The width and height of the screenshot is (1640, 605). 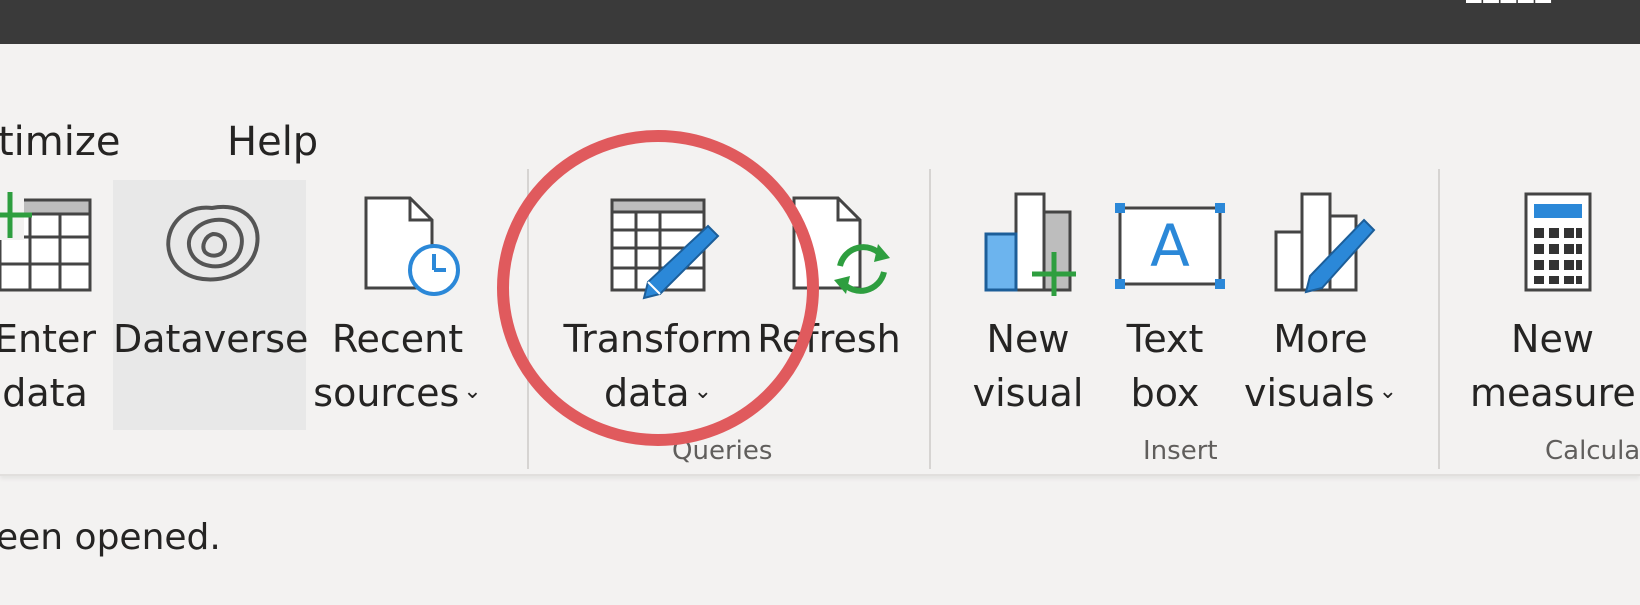 What do you see at coordinates (658, 305) in the screenshot?
I see `transform-data-button: Transform data ⌄` at bounding box center [658, 305].